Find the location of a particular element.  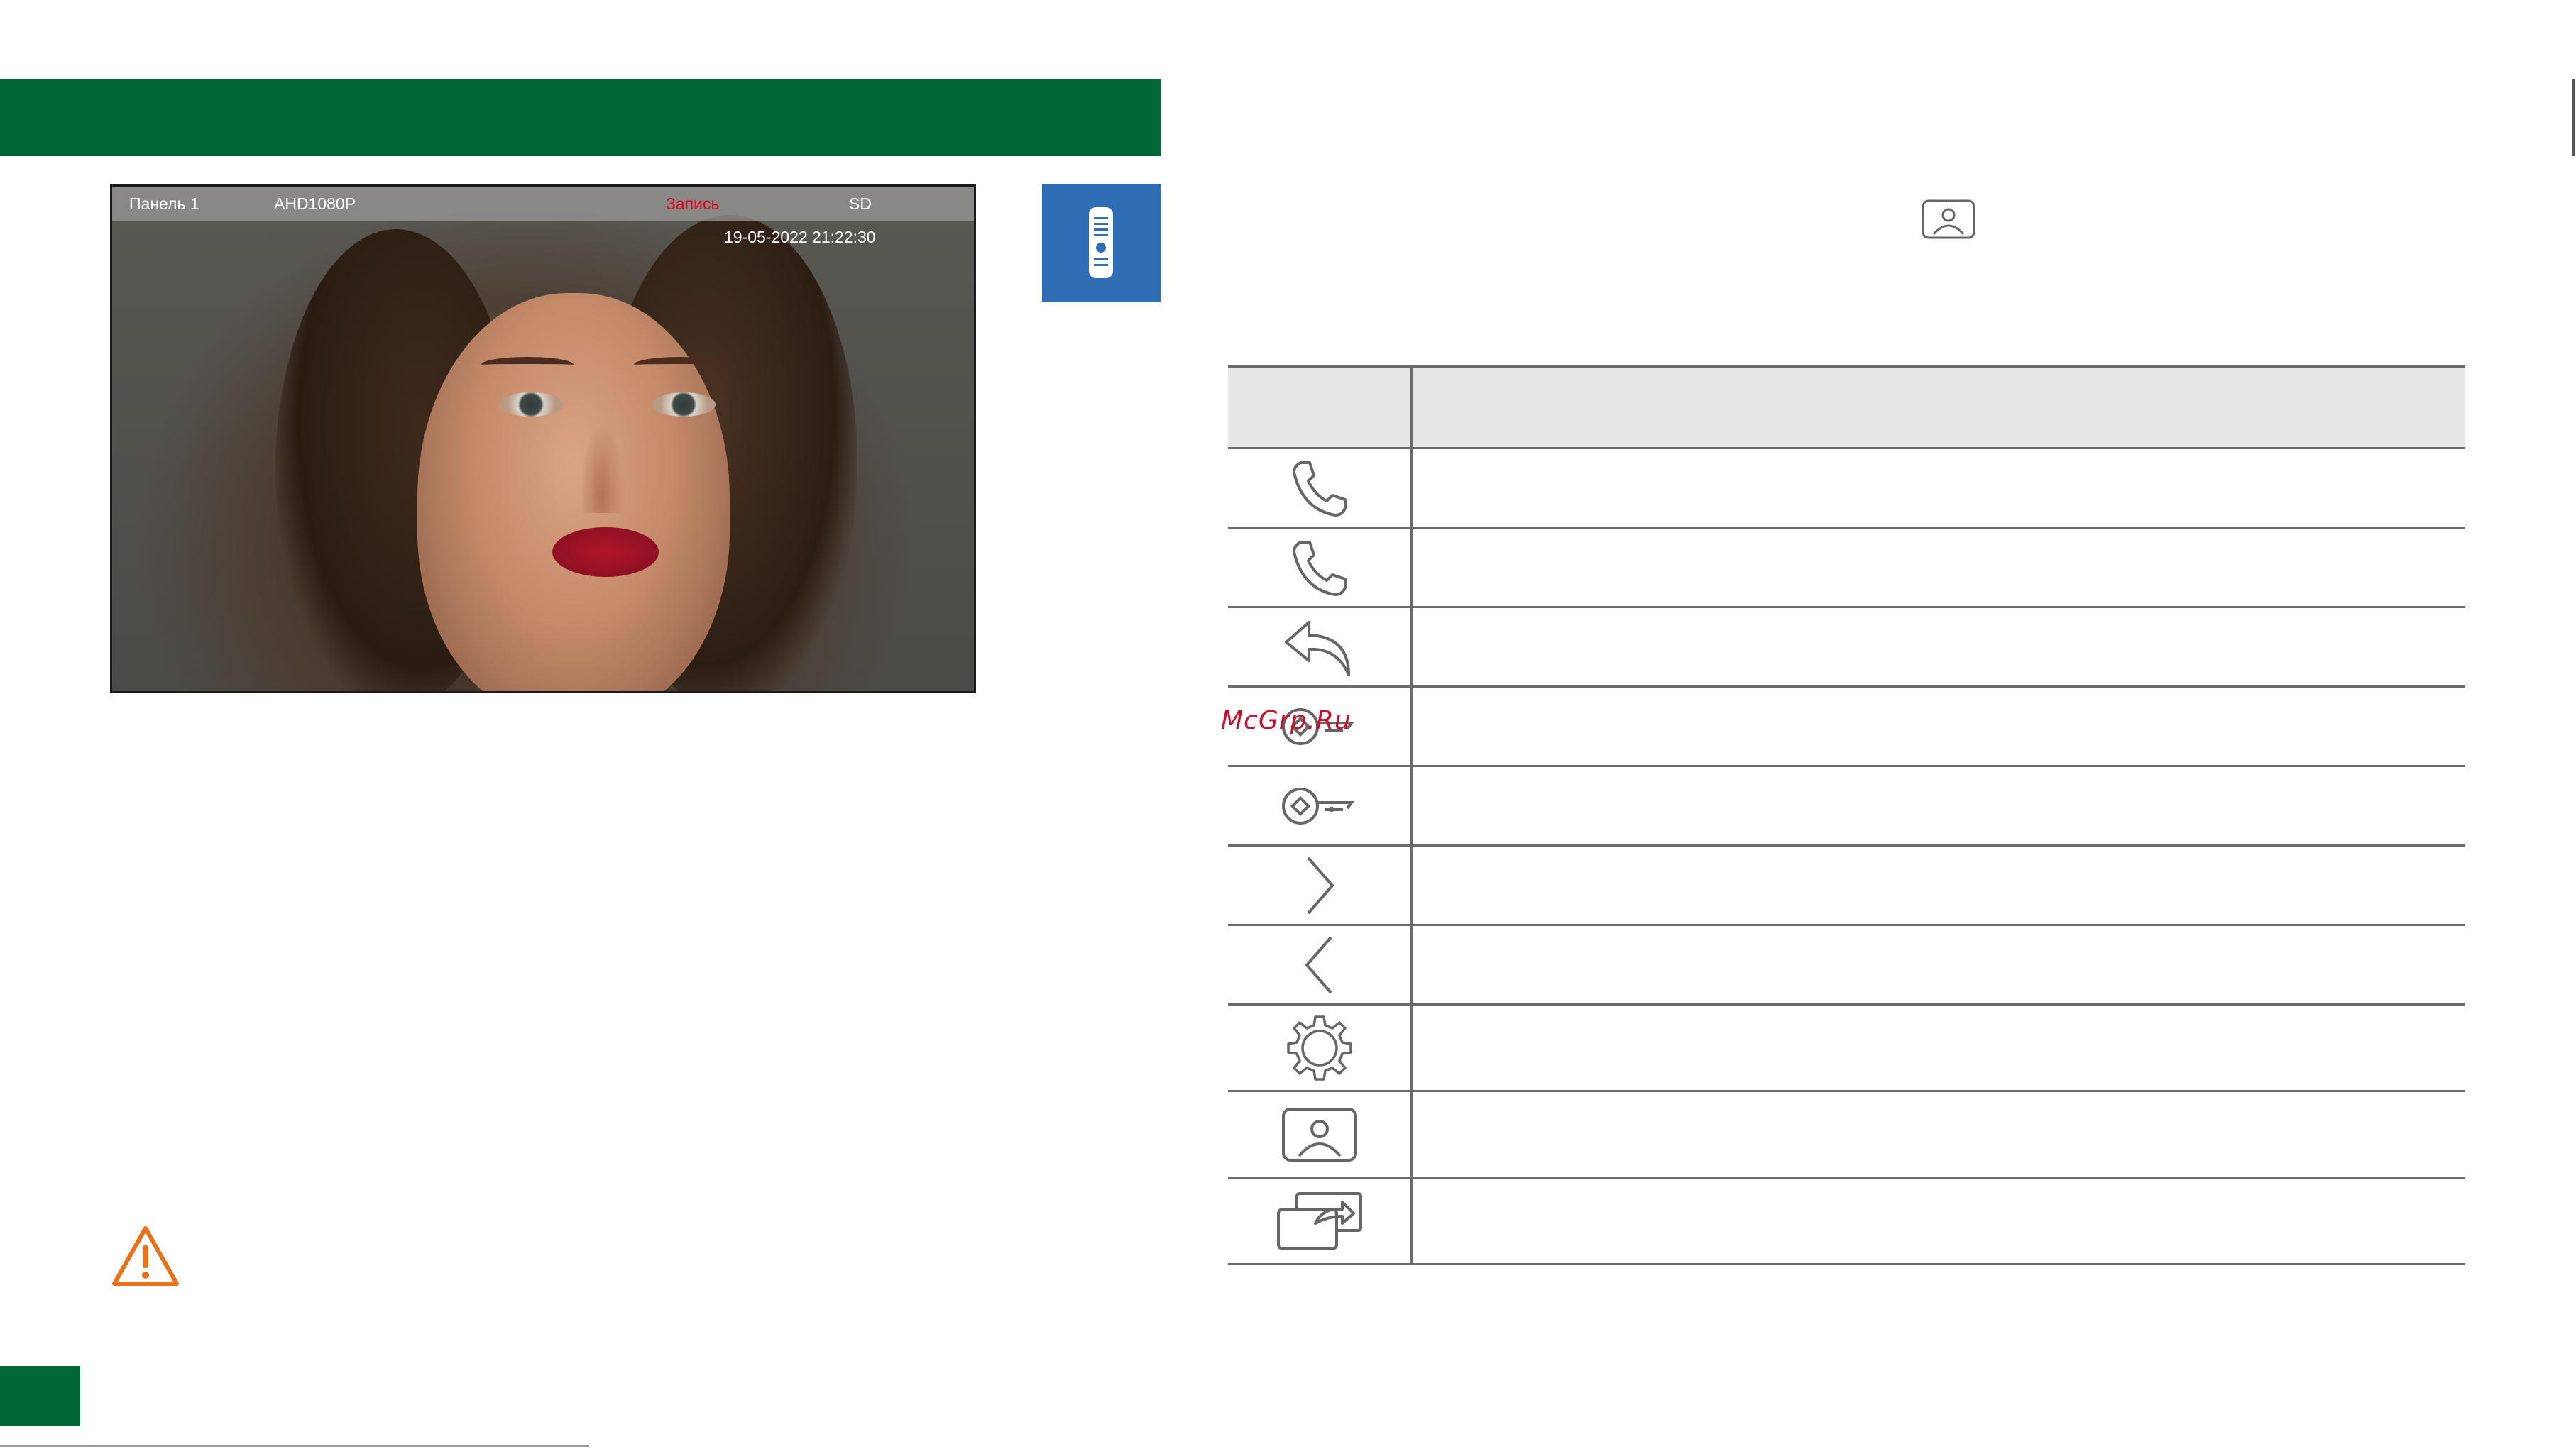

warning-icon is located at coordinates (145, 1256).